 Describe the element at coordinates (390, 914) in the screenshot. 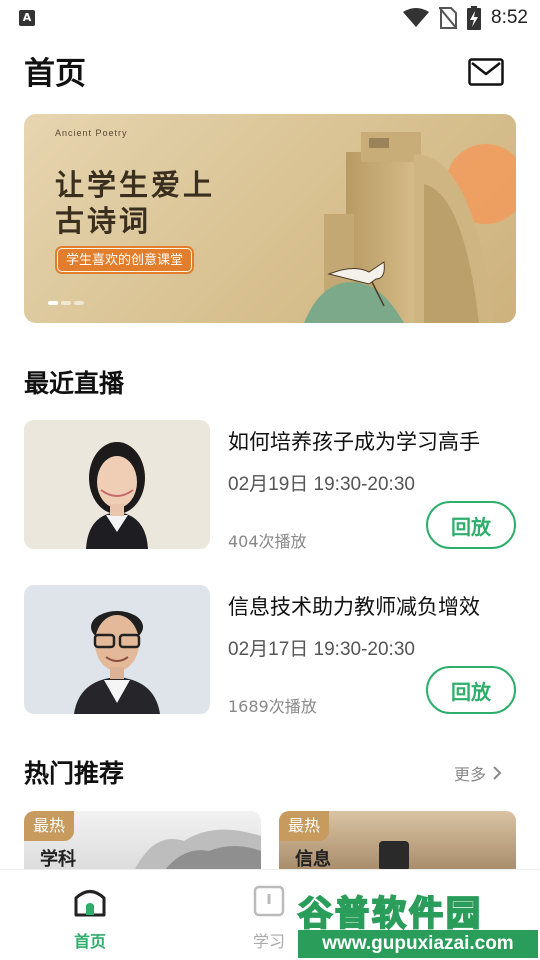

I see `watermark-title: 谷普软件园` at that location.